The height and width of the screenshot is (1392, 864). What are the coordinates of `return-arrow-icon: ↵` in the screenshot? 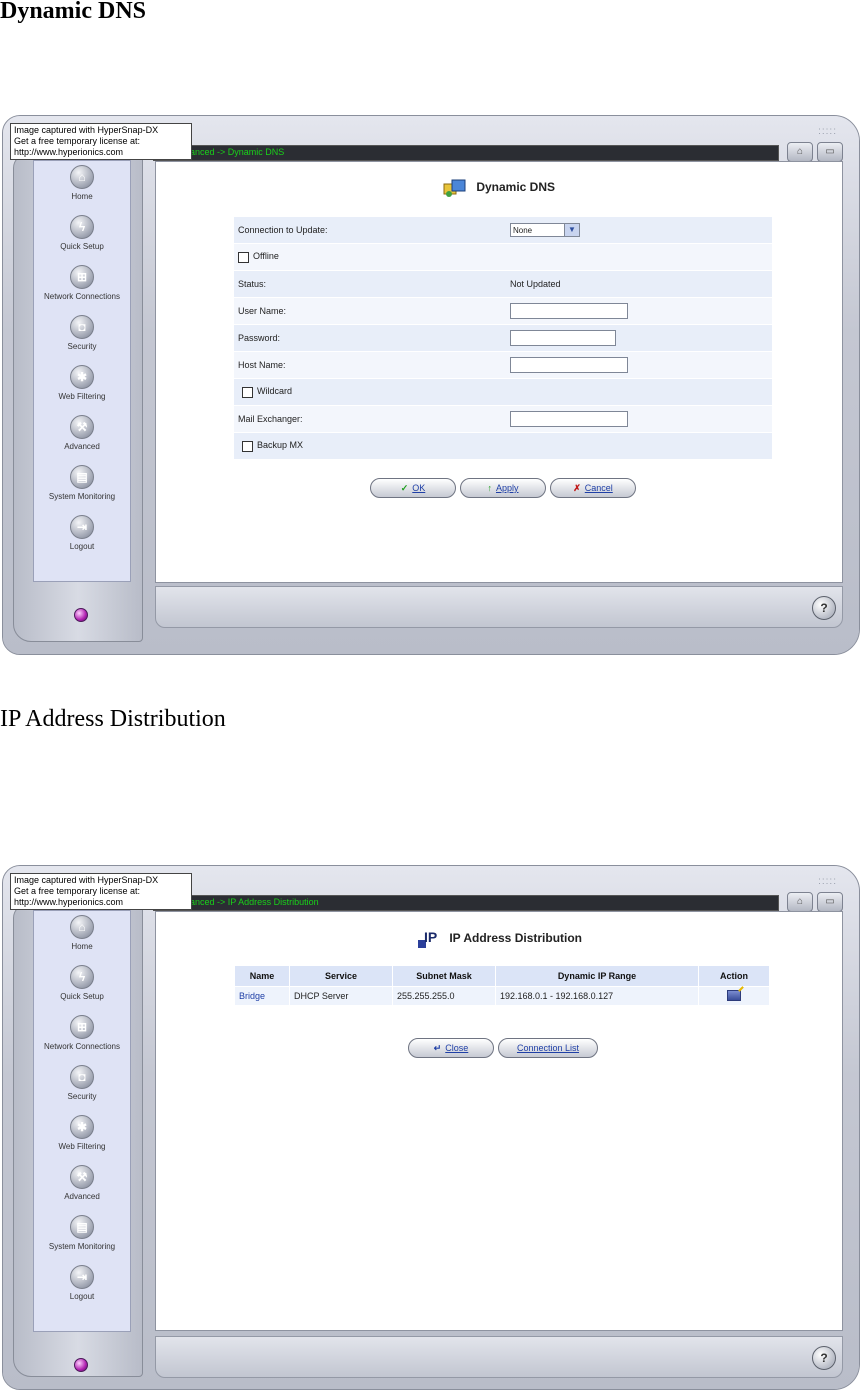 It's located at (437, 1048).